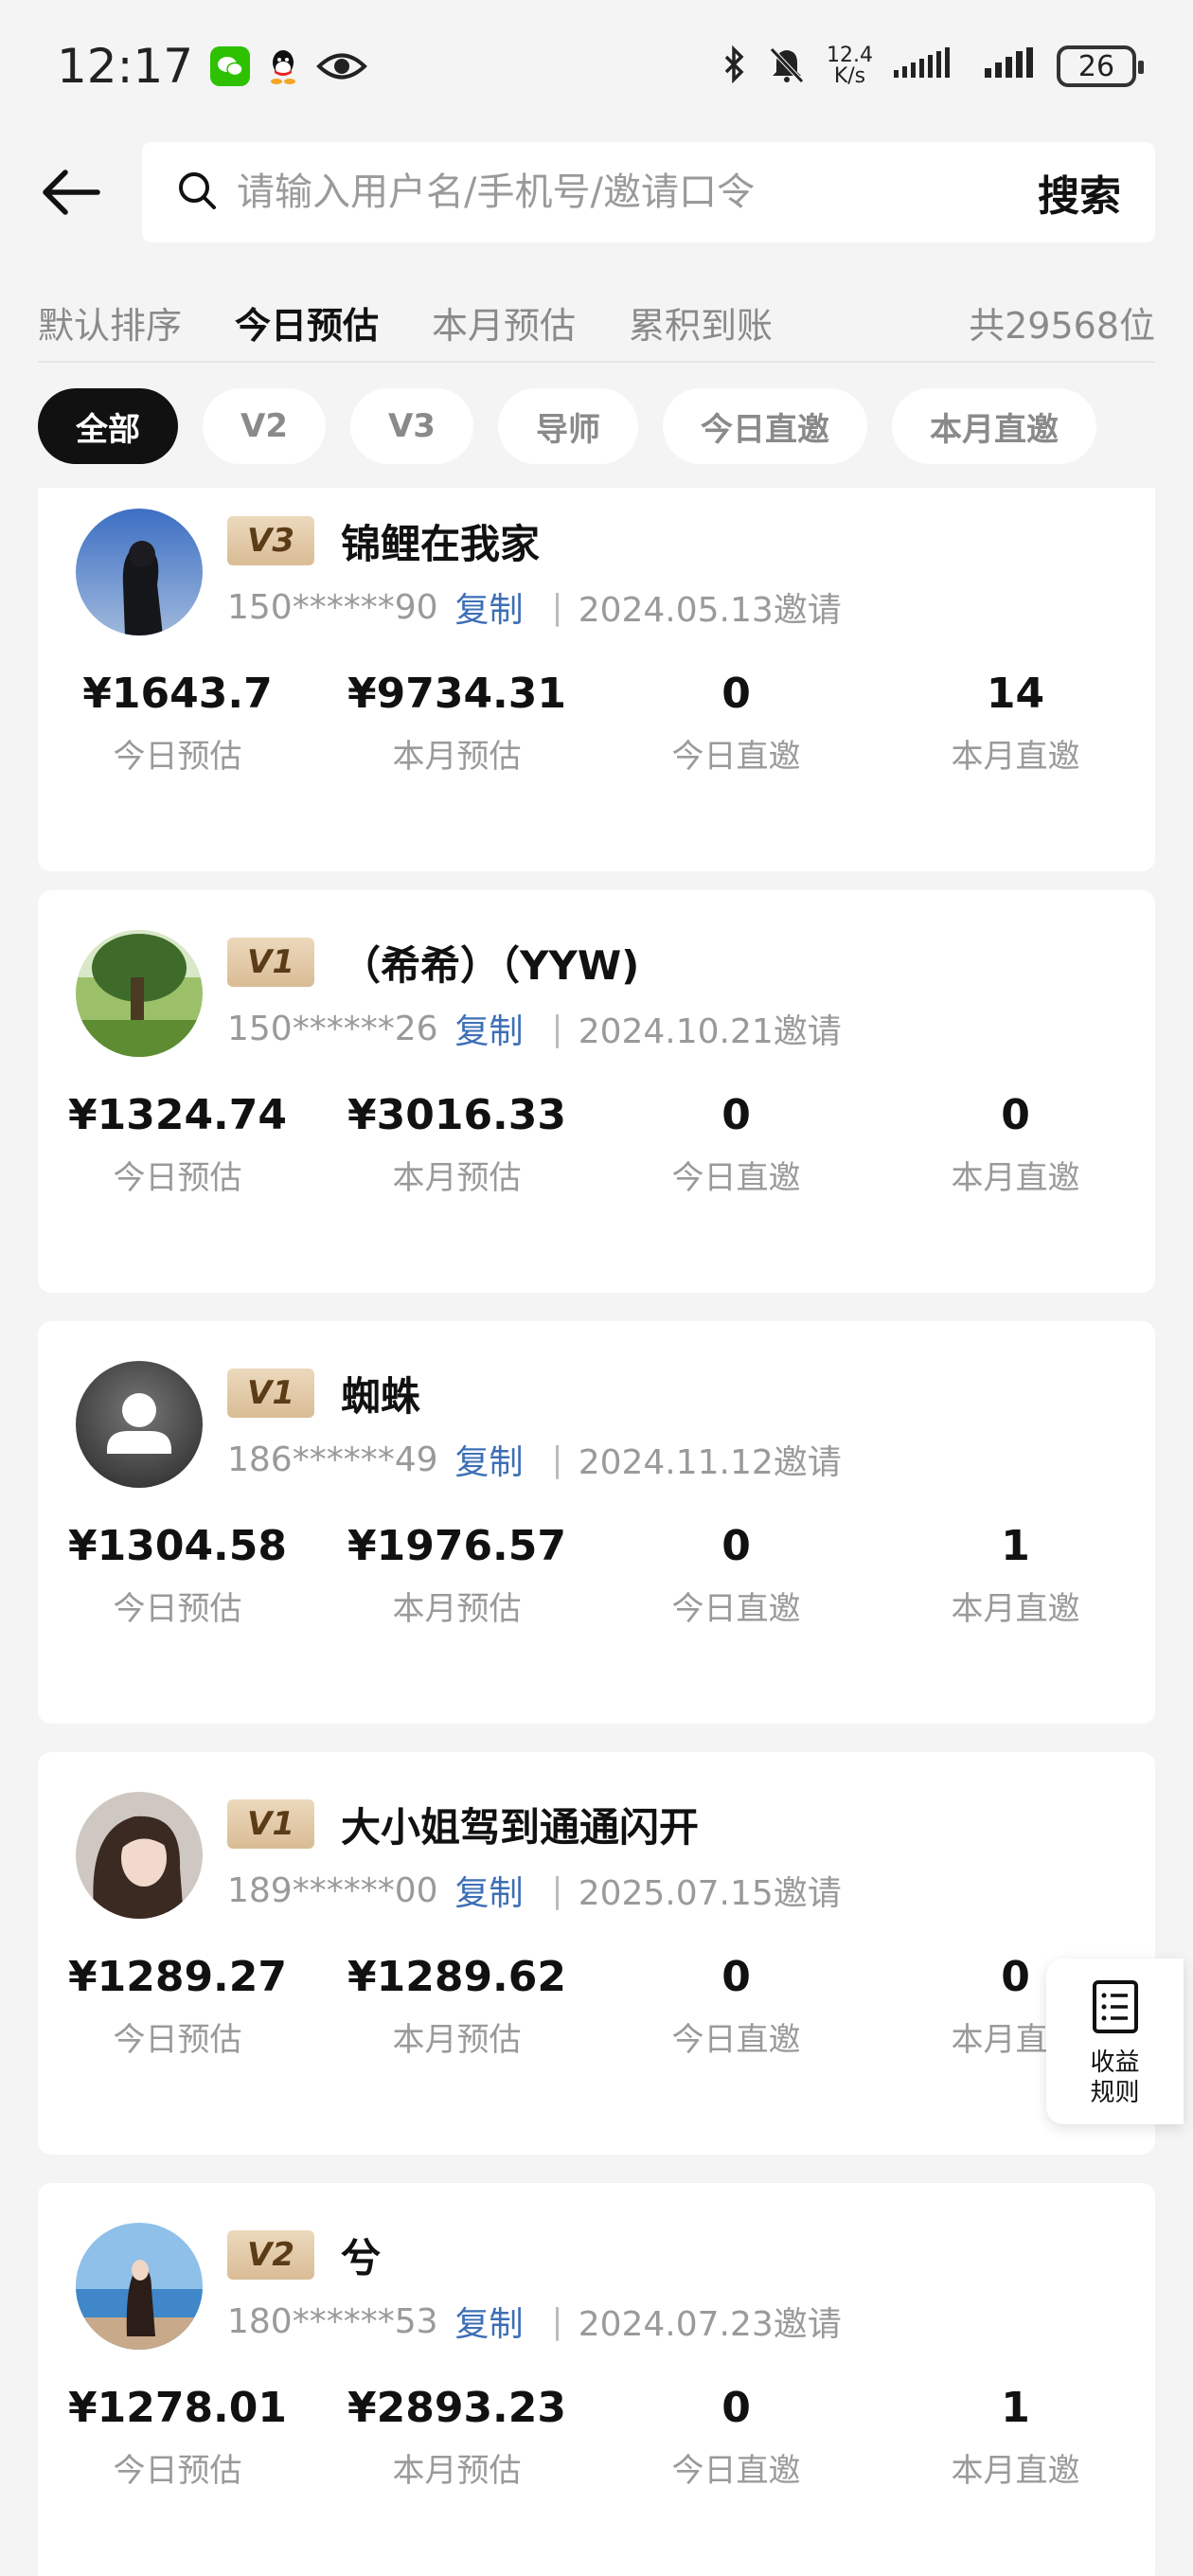 The width and height of the screenshot is (1193, 2576). What do you see at coordinates (341, 66) in the screenshot?
I see `eye-icon` at bounding box center [341, 66].